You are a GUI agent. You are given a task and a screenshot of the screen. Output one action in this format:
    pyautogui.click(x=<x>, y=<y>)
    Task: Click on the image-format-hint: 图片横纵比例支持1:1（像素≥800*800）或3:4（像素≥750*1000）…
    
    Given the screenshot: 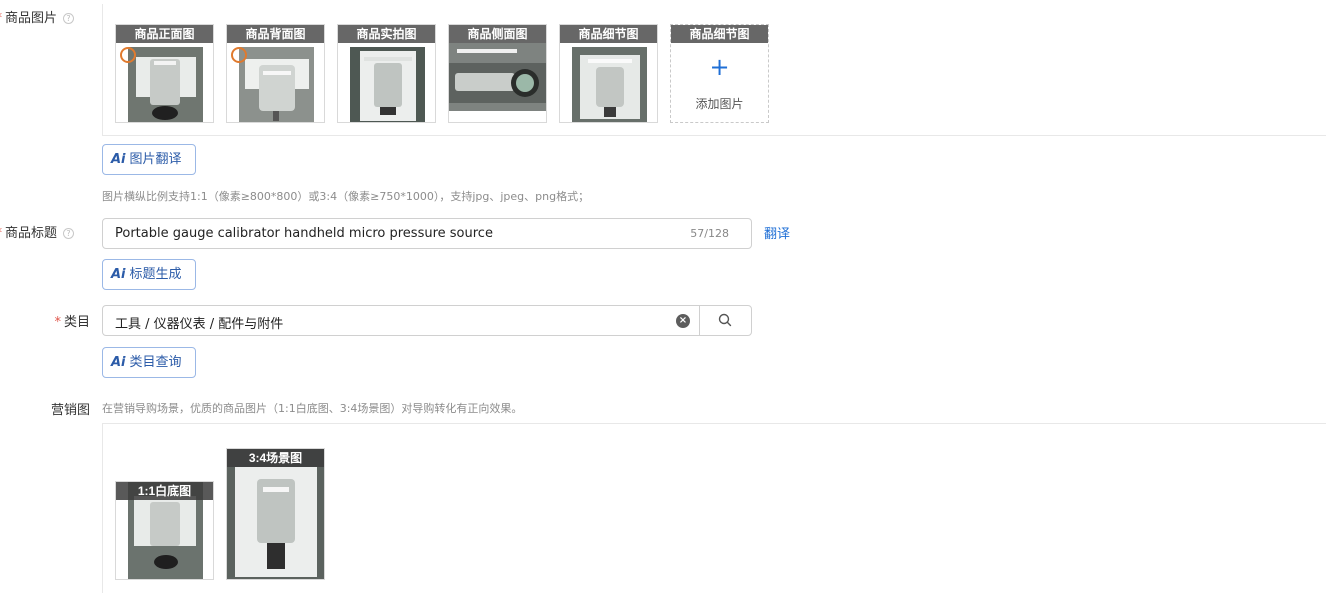 What is the action you would take?
    pyautogui.click(x=346, y=196)
    